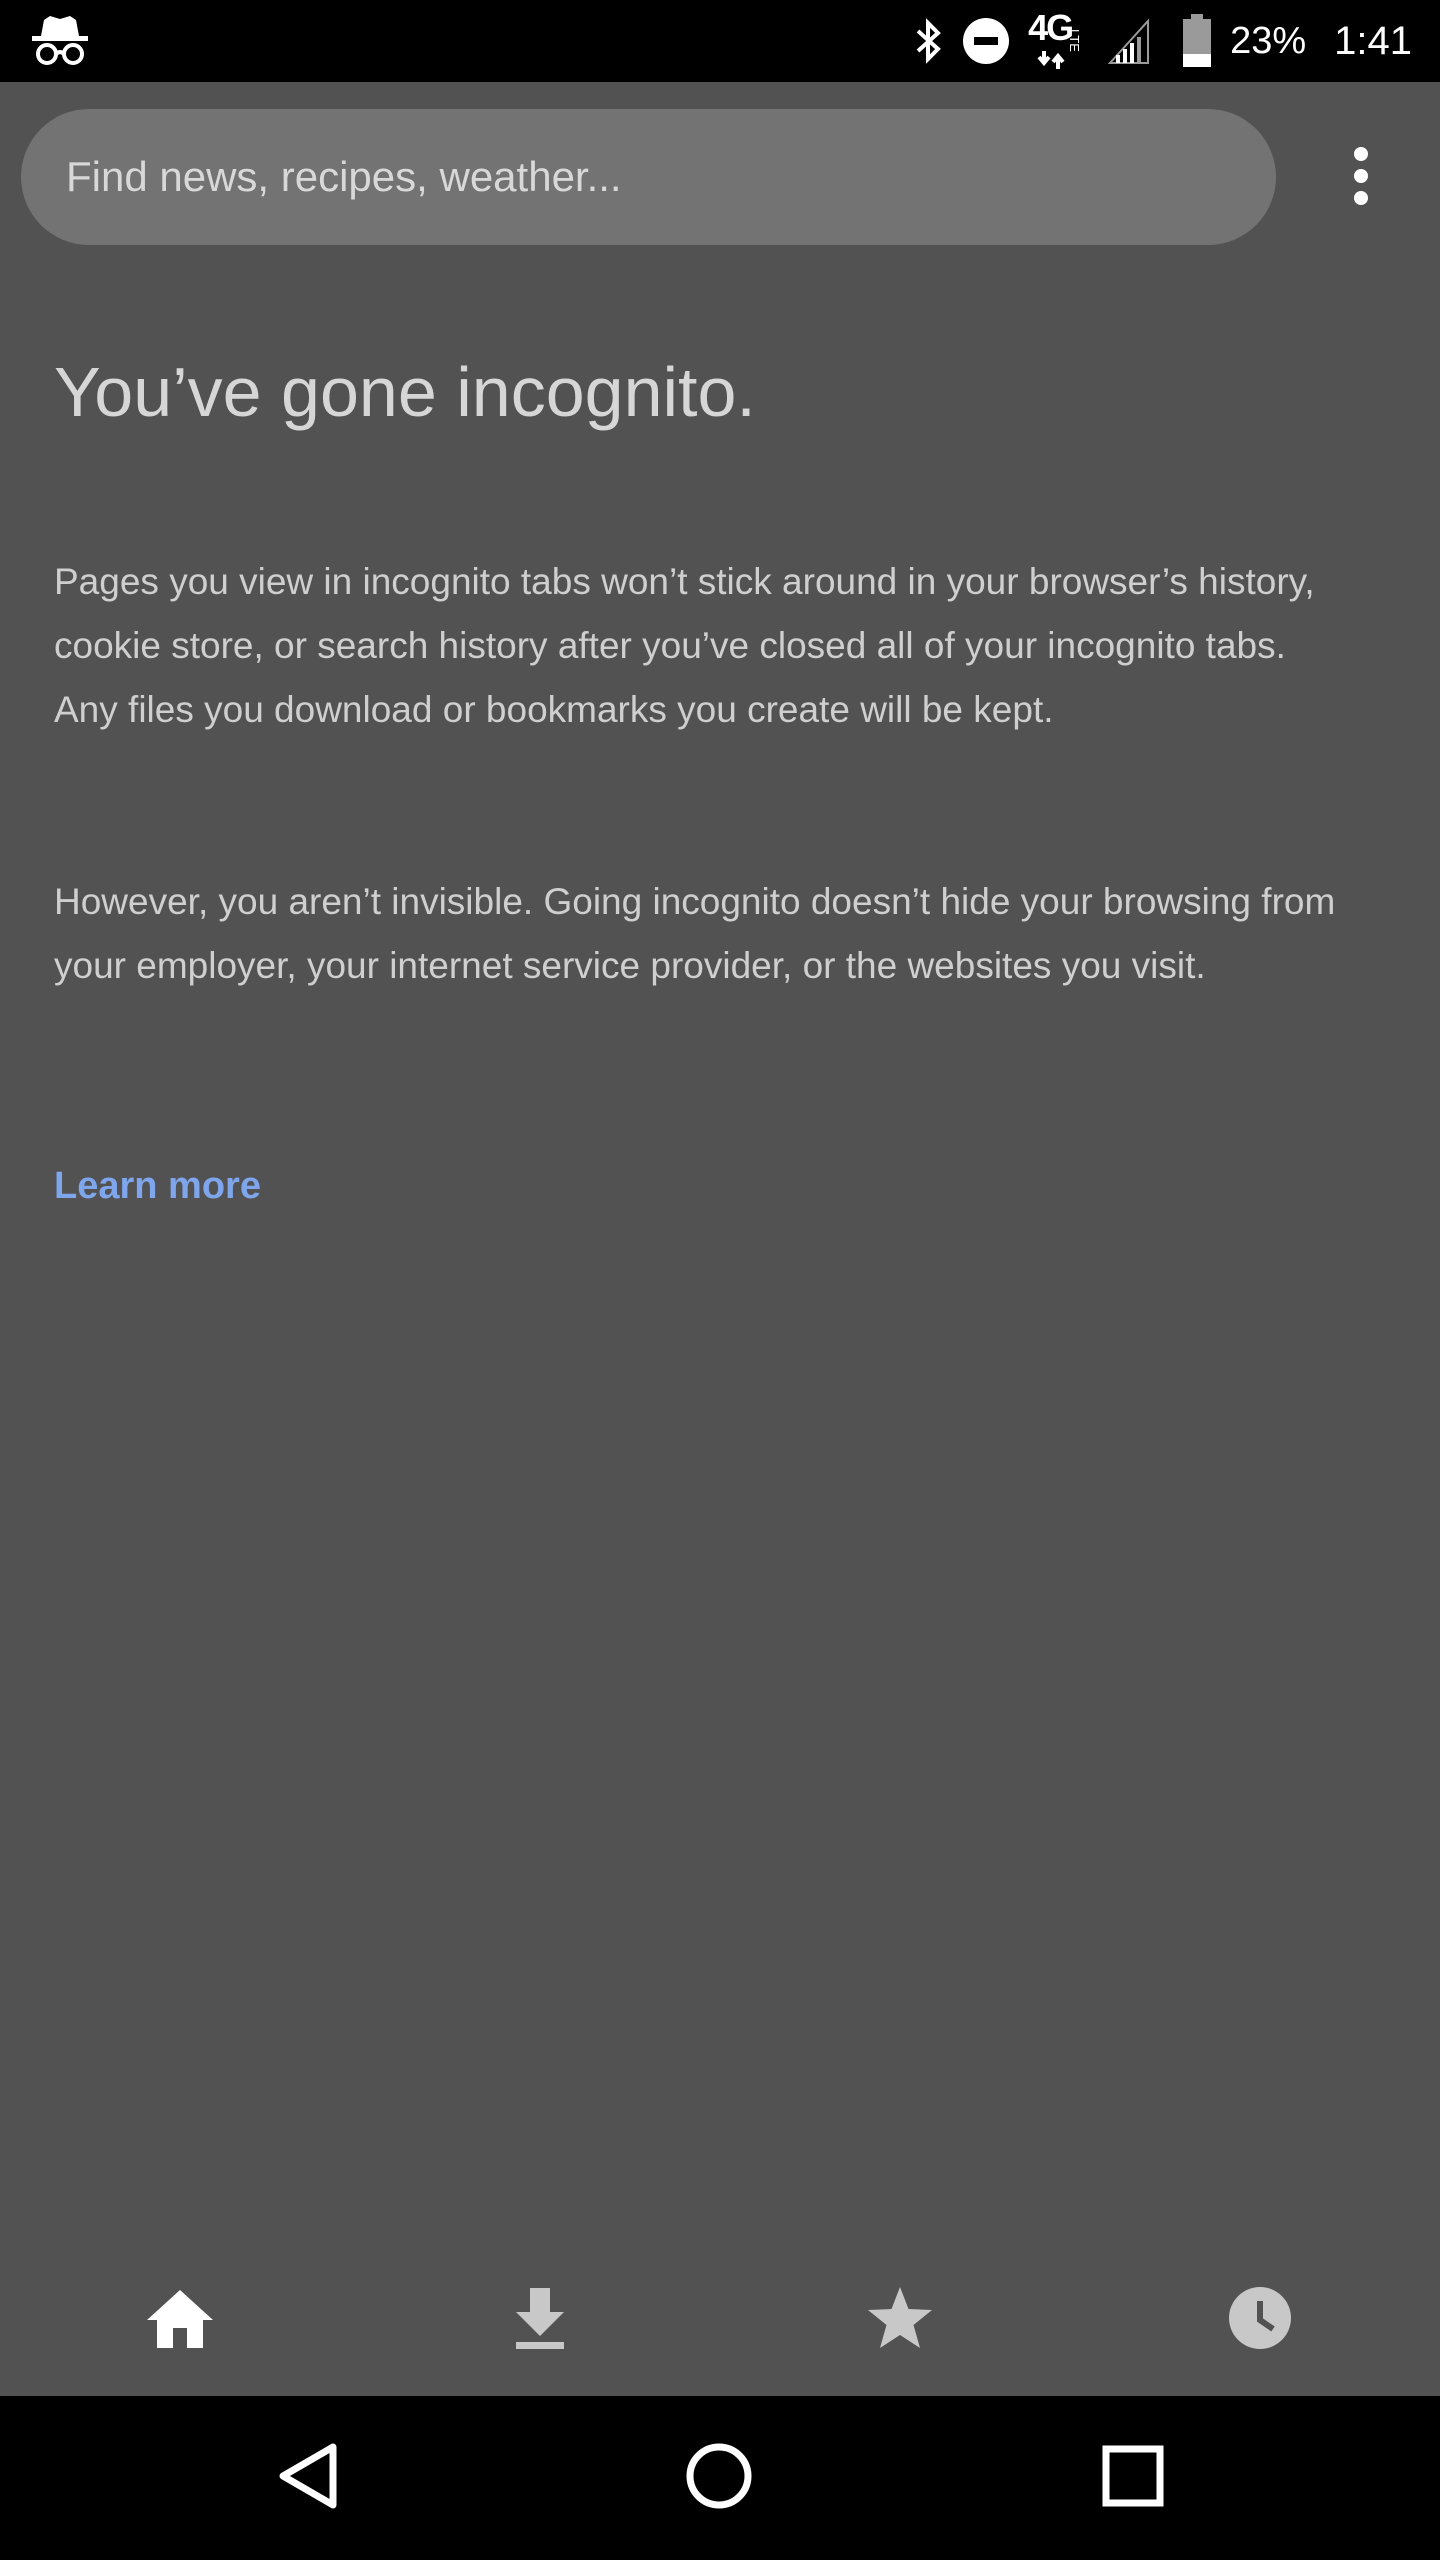 The height and width of the screenshot is (2560, 1440). What do you see at coordinates (1197, 41) in the screenshot?
I see `battery-icon` at bounding box center [1197, 41].